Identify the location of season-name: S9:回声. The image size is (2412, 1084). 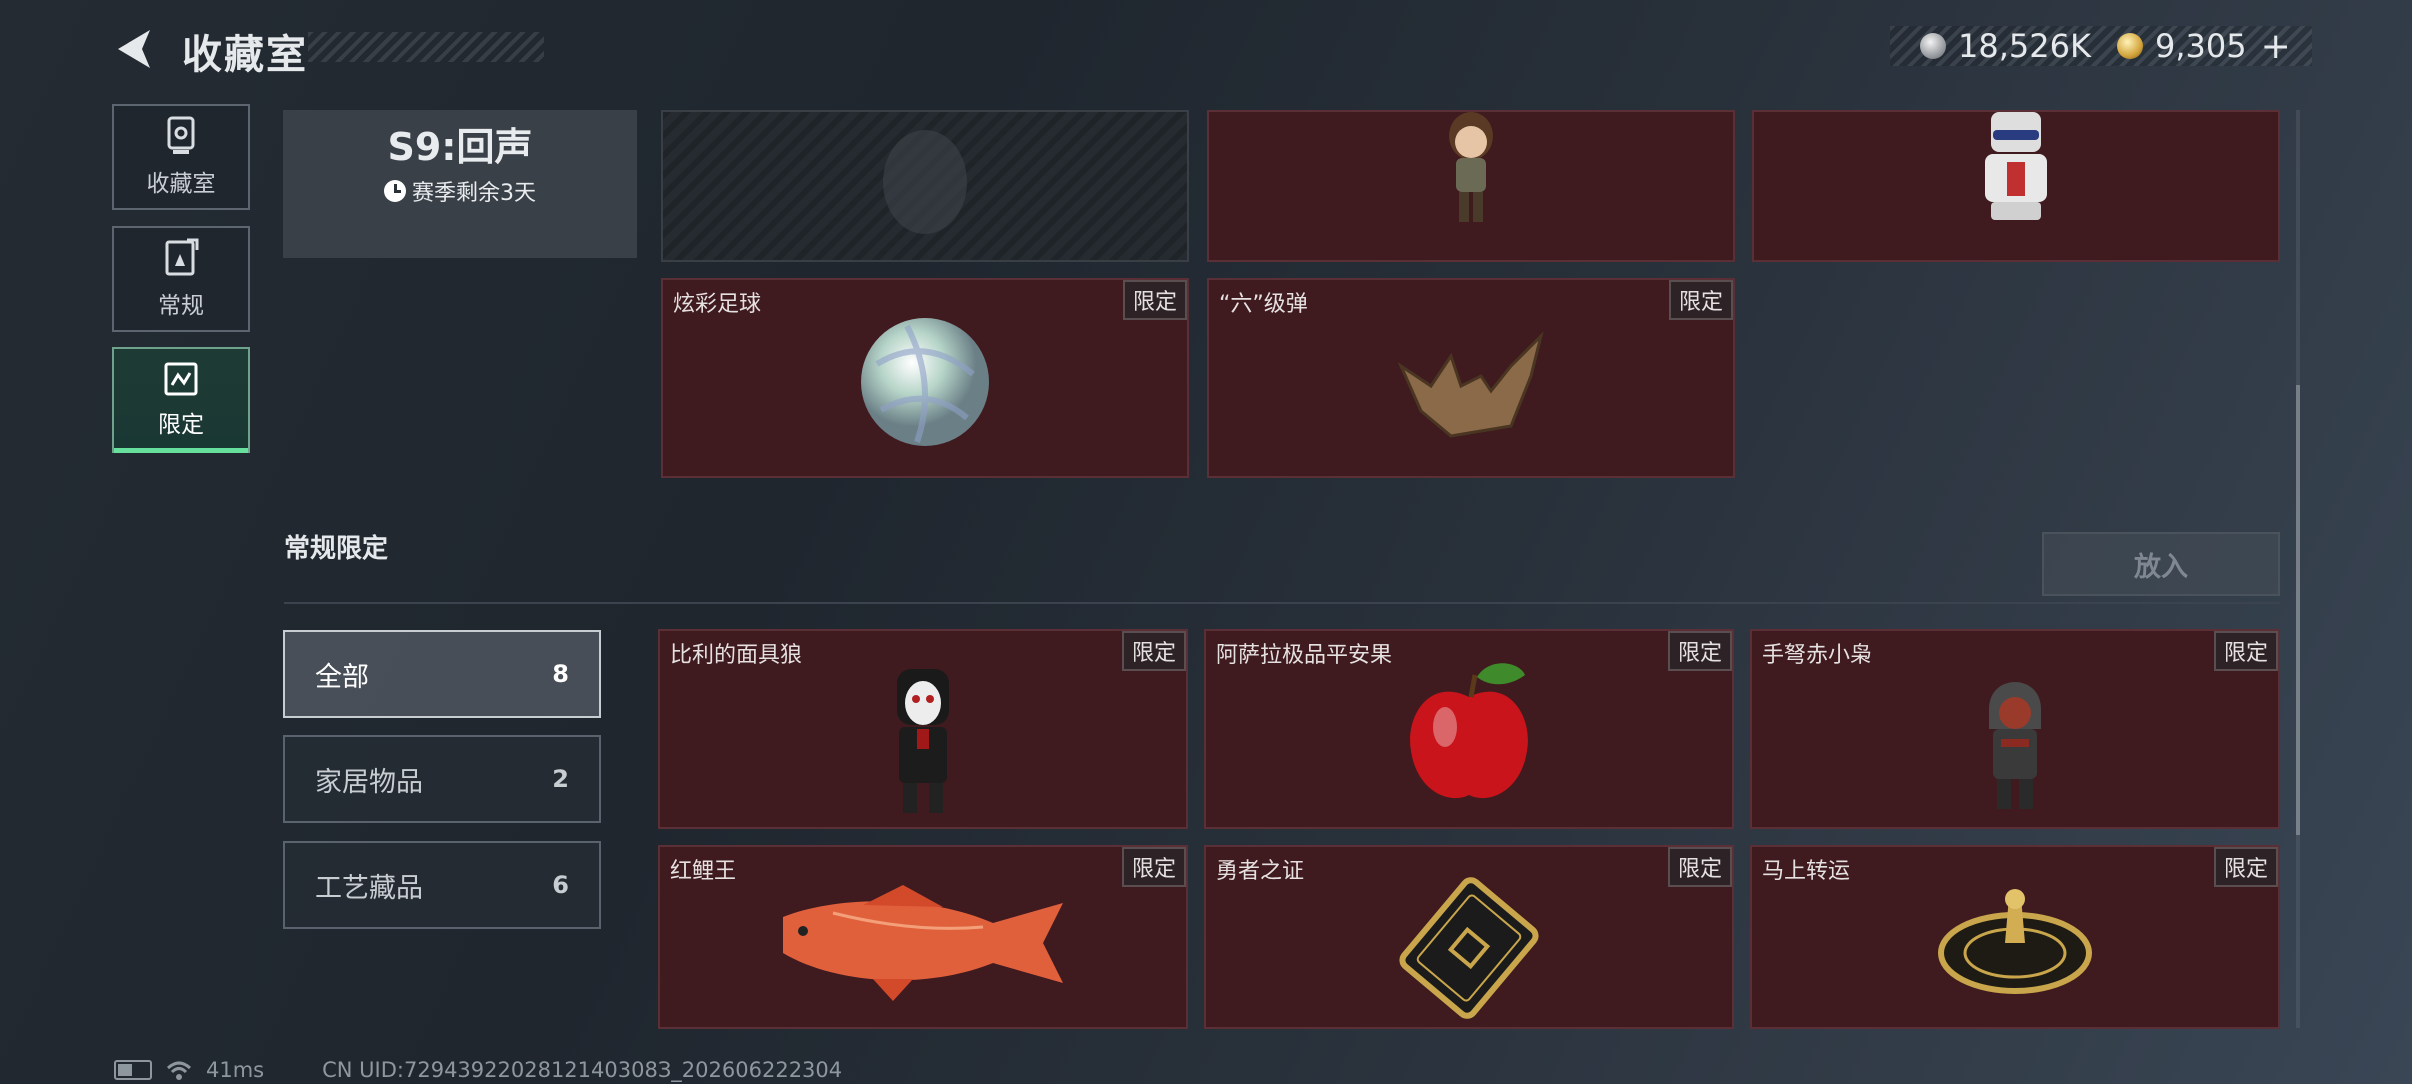
(460, 147).